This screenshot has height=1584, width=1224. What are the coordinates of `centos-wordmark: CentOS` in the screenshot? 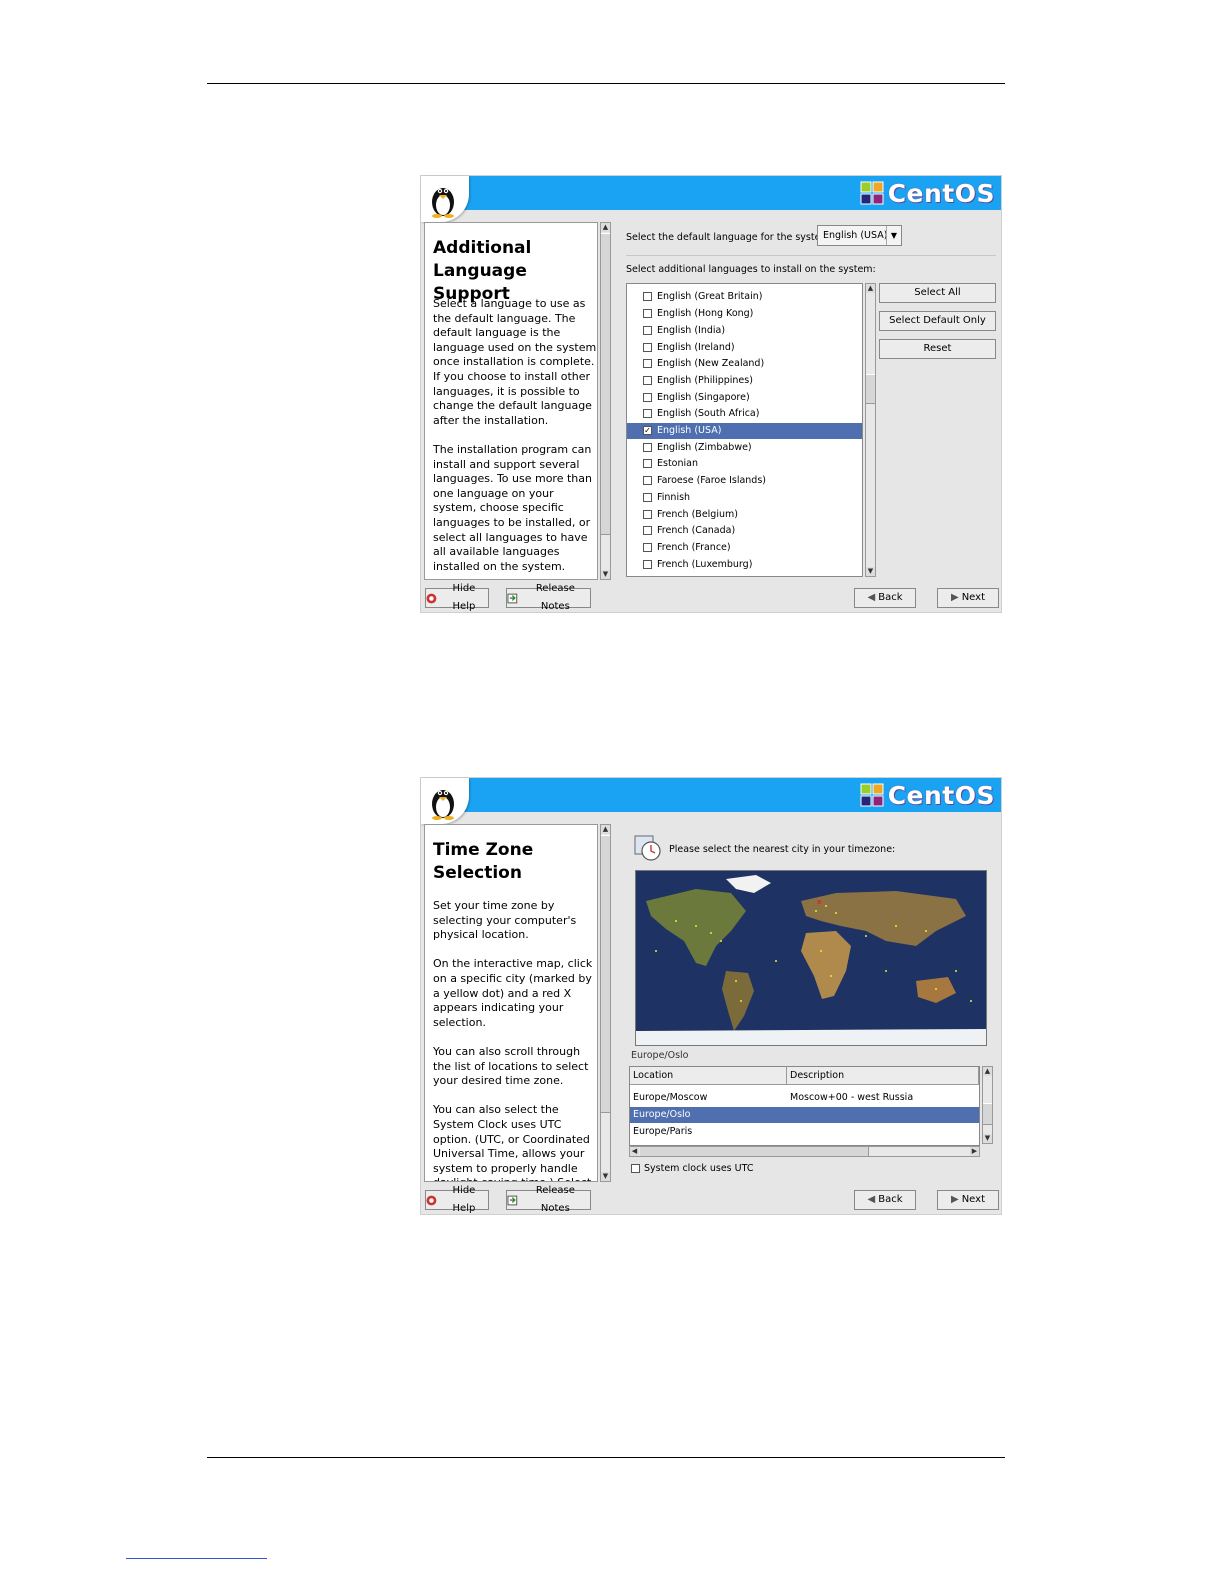 It's located at (941, 795).